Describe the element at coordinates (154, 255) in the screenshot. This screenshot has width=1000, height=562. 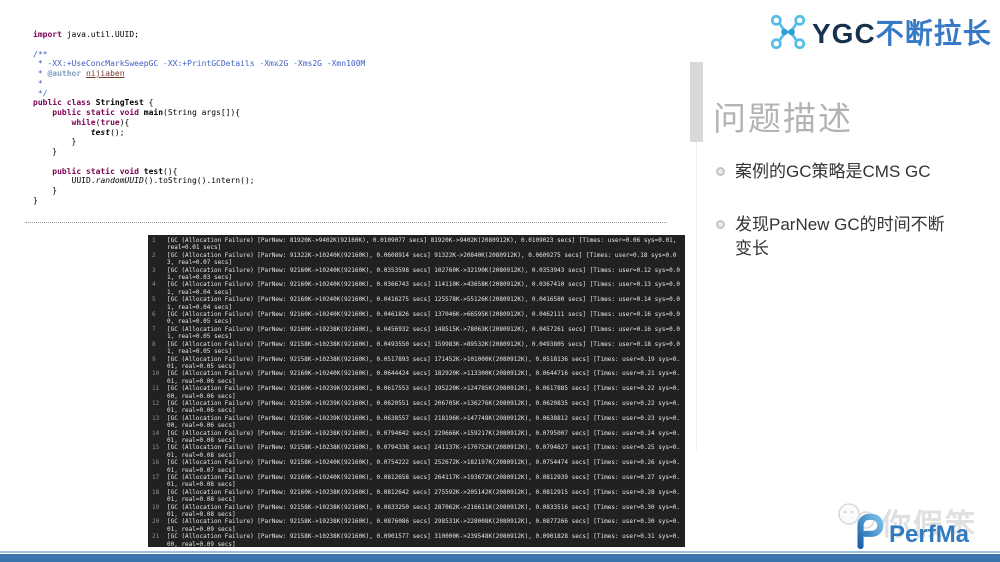
I see `line-number: 2` at that location.